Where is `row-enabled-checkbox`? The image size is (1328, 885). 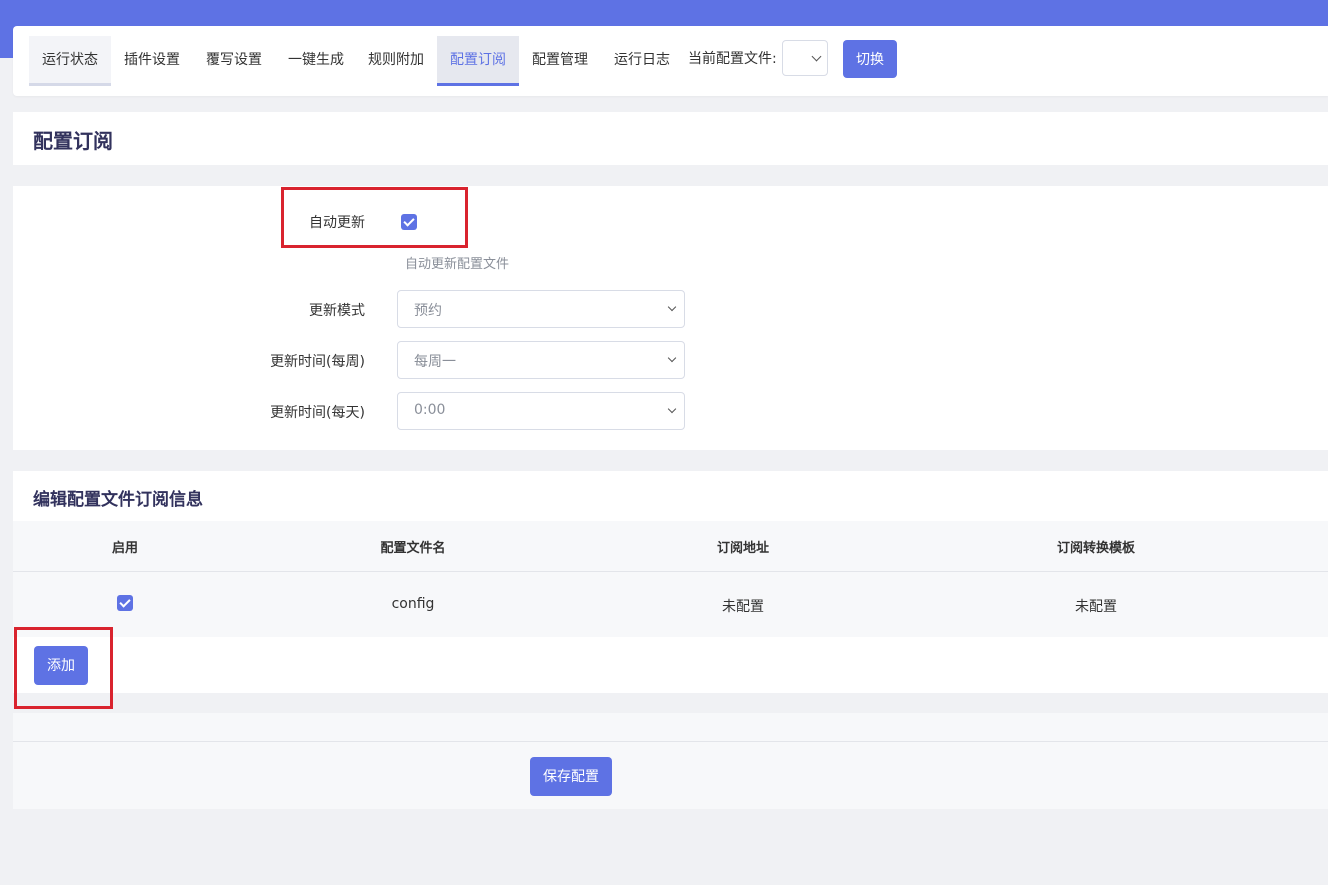 row-enabled-checkbox is located at coordinates (125, 603).